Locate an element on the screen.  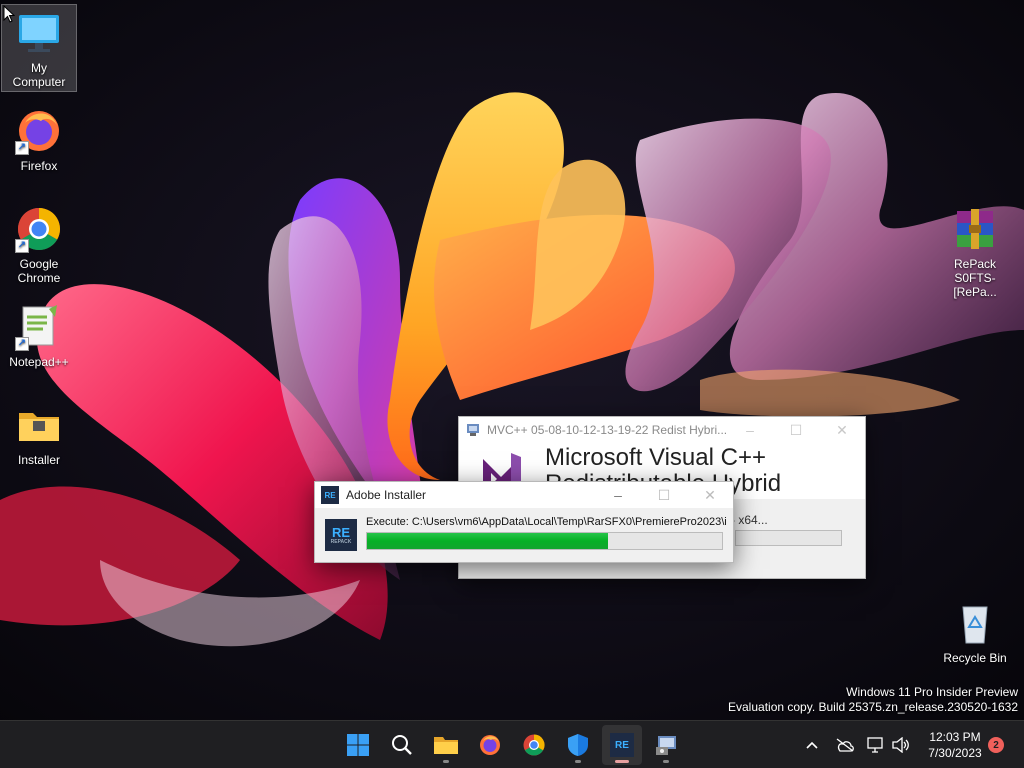
chrome-icon: ↗ is located at coordinates (39, 229).